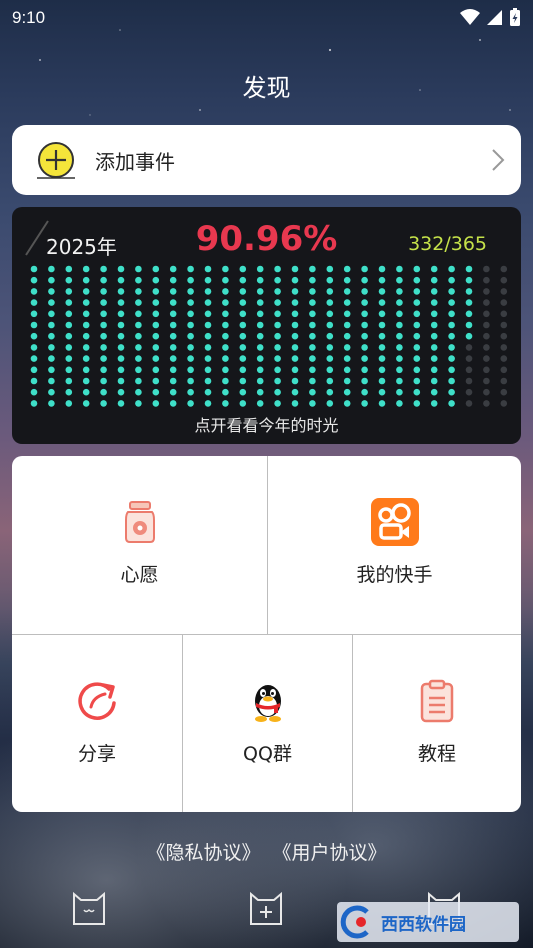  Describe the element at coordinates (437, 701) in the screenshot. I see `clipboard-icon` at that location.